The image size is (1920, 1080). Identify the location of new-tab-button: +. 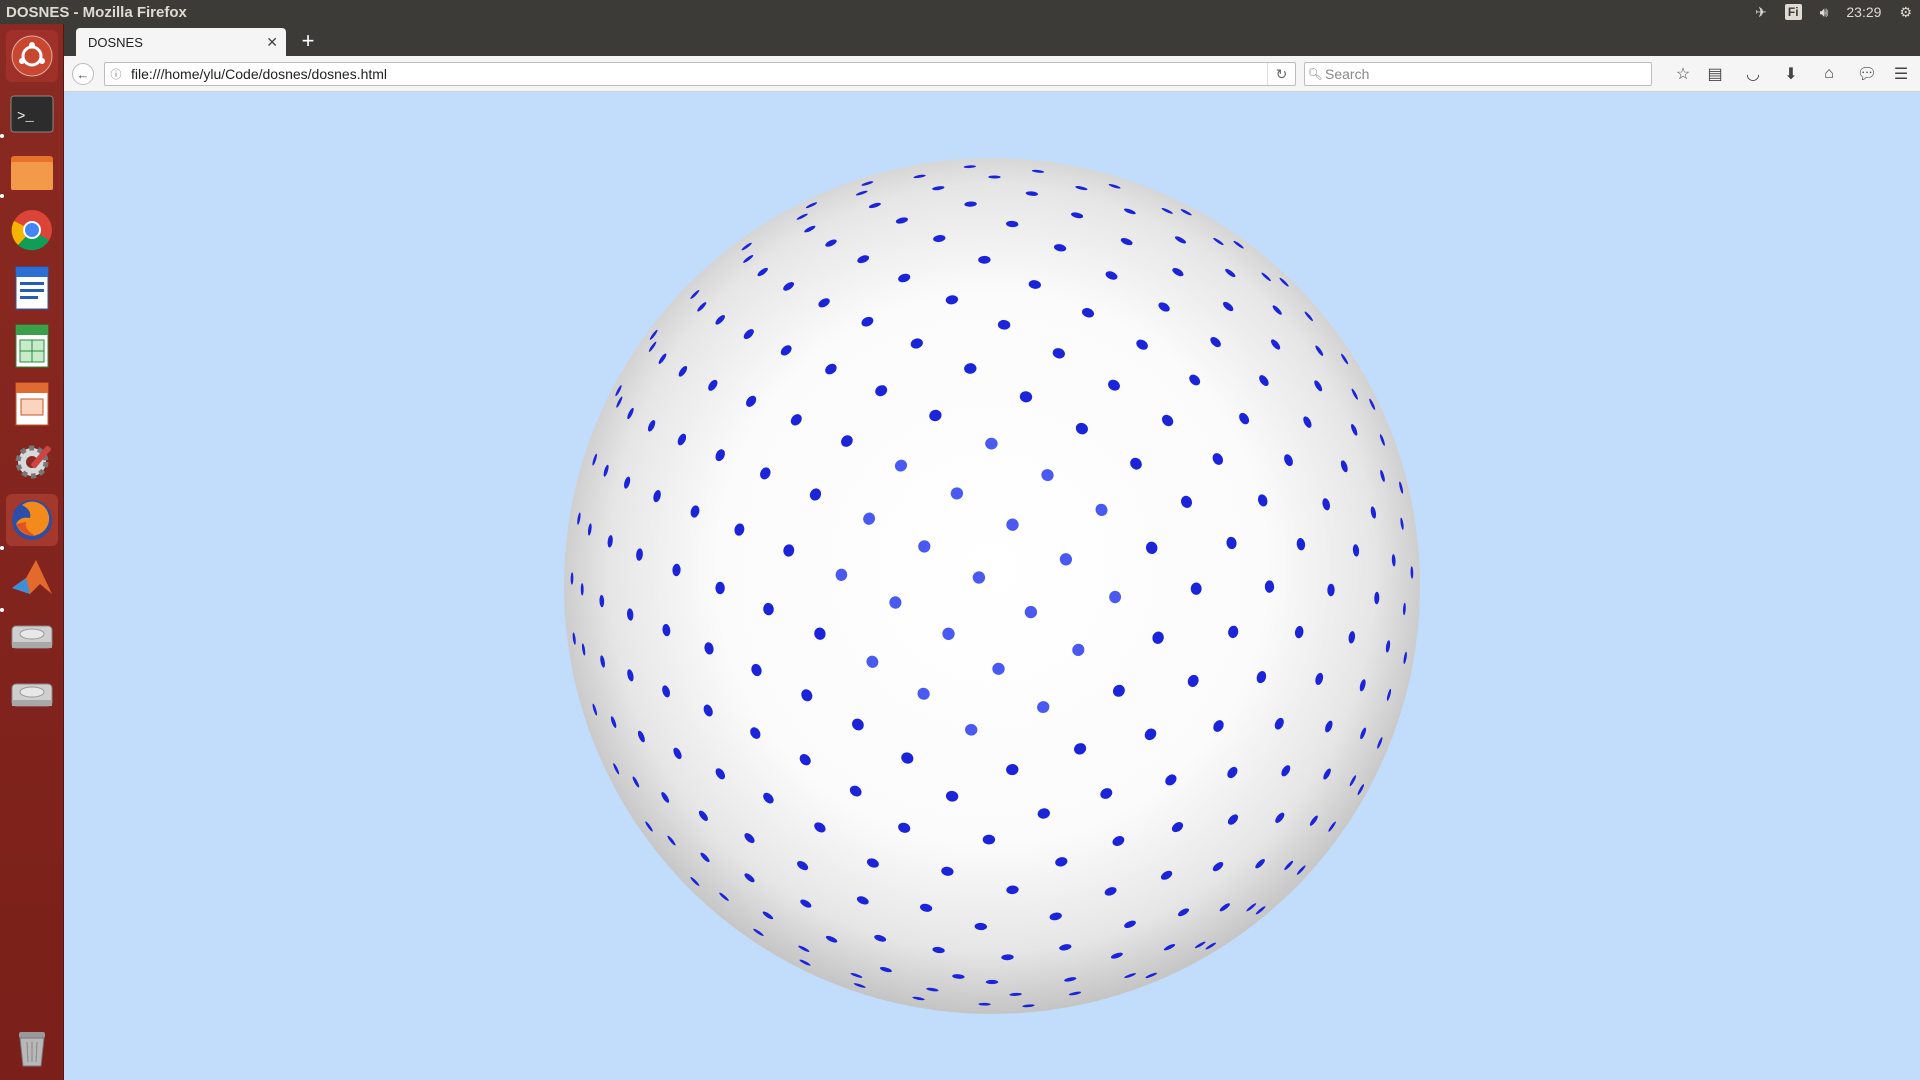
(308, 42).